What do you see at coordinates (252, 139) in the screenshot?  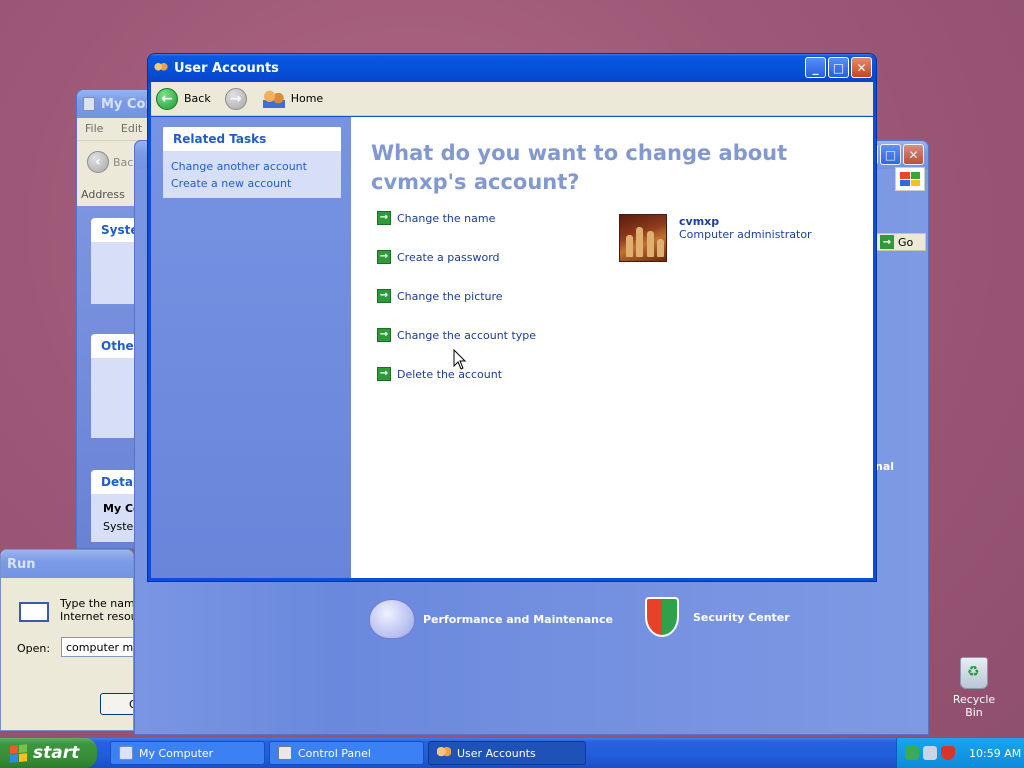 I see `related-tasks-heading: Related Tasks` at bounding box center [252, 139].